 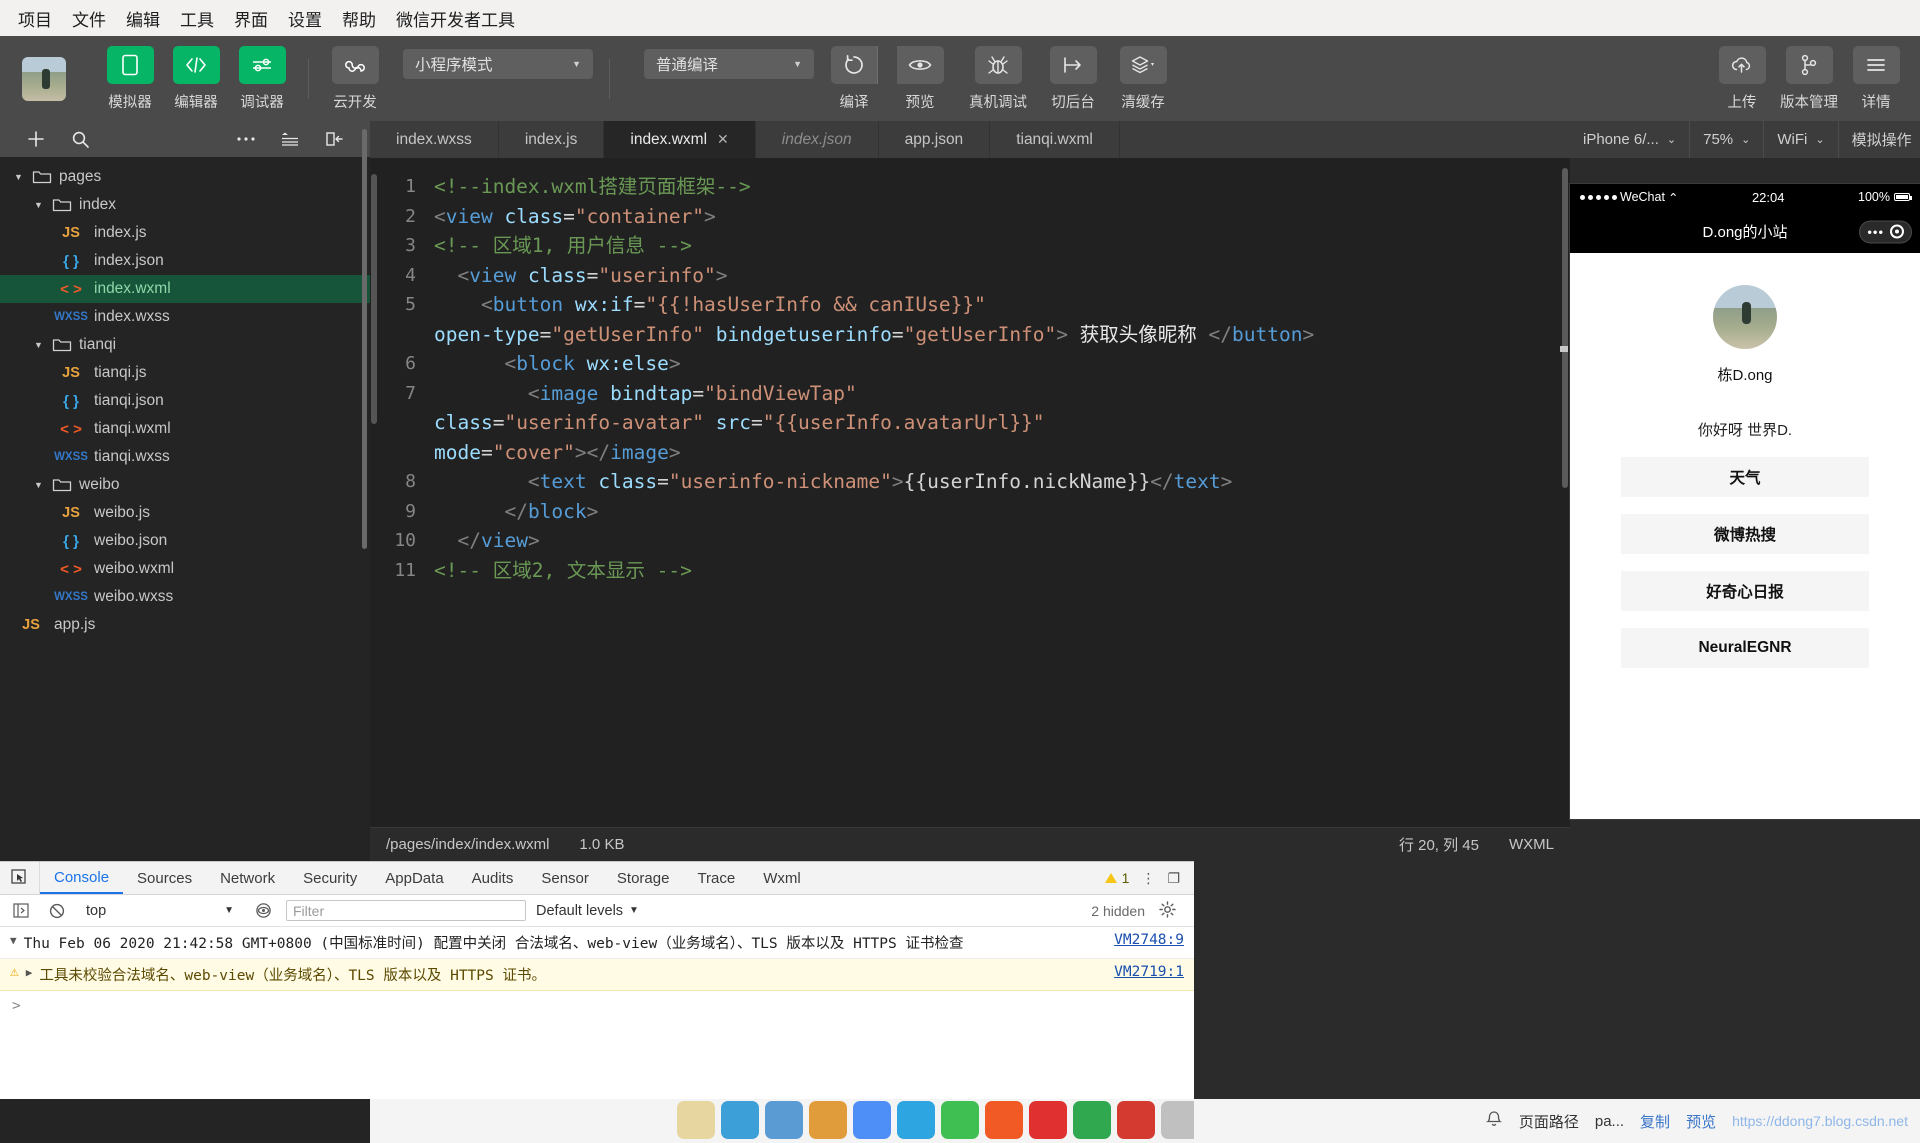 What do you see at coordinates (729, 64) in the screenshot?
I see `compile-mode-select: 普通编译 ▼` at bounding box center [729, 64].